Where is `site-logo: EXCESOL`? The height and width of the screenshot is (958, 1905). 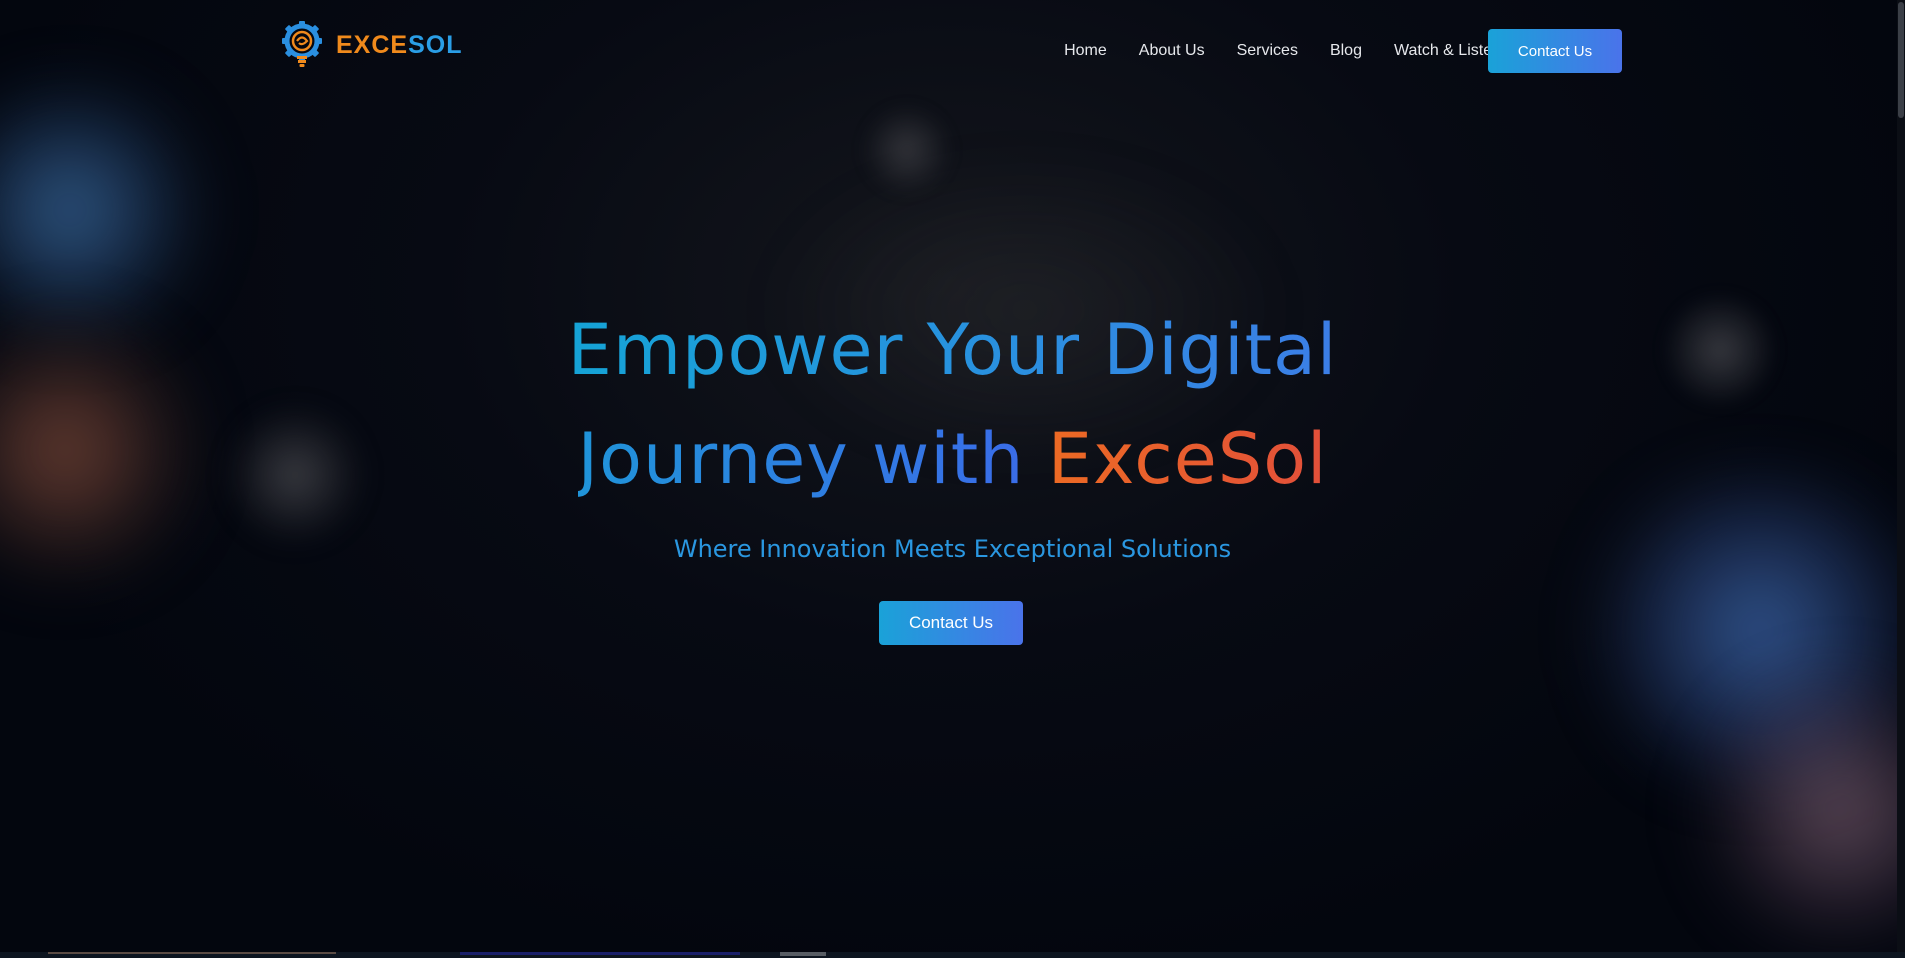
site-logo: EXCESOL is located at coordinates (371, 45).